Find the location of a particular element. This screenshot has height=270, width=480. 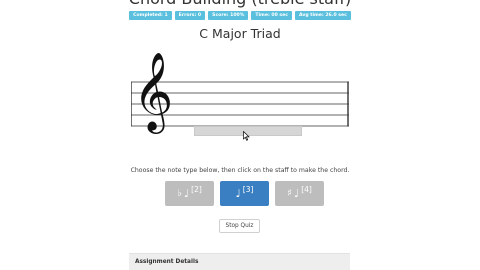

sharp-note-button: ♯ ♩ [4] is located at coordinates (299, 193).